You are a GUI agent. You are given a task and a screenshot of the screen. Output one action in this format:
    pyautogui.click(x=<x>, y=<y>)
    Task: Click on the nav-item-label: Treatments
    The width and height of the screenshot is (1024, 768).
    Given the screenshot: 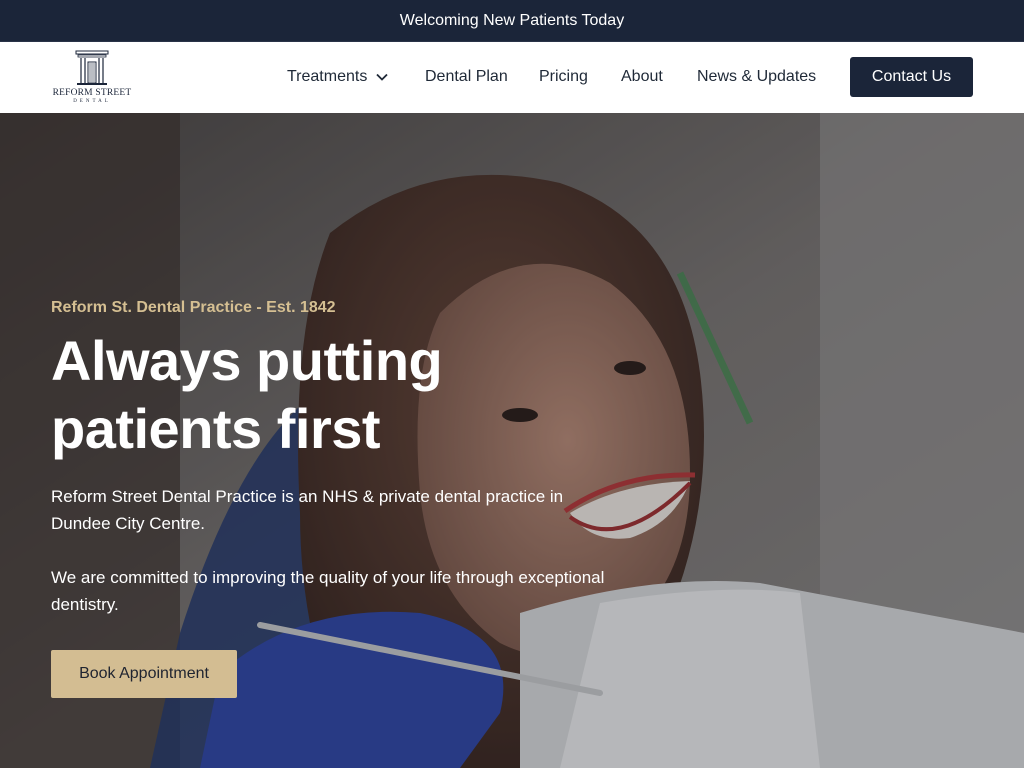 What is the action you would take?
    pyautogui.click(x=327, y=76)
    